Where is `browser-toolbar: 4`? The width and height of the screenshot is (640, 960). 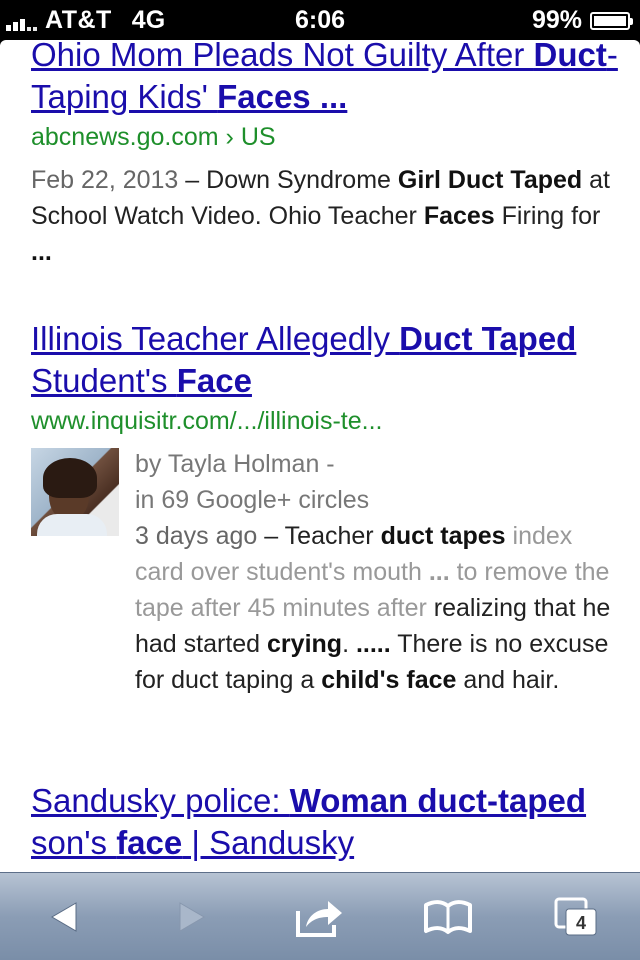
browser-toolbar: 4 is located at coordinates (320, 916).